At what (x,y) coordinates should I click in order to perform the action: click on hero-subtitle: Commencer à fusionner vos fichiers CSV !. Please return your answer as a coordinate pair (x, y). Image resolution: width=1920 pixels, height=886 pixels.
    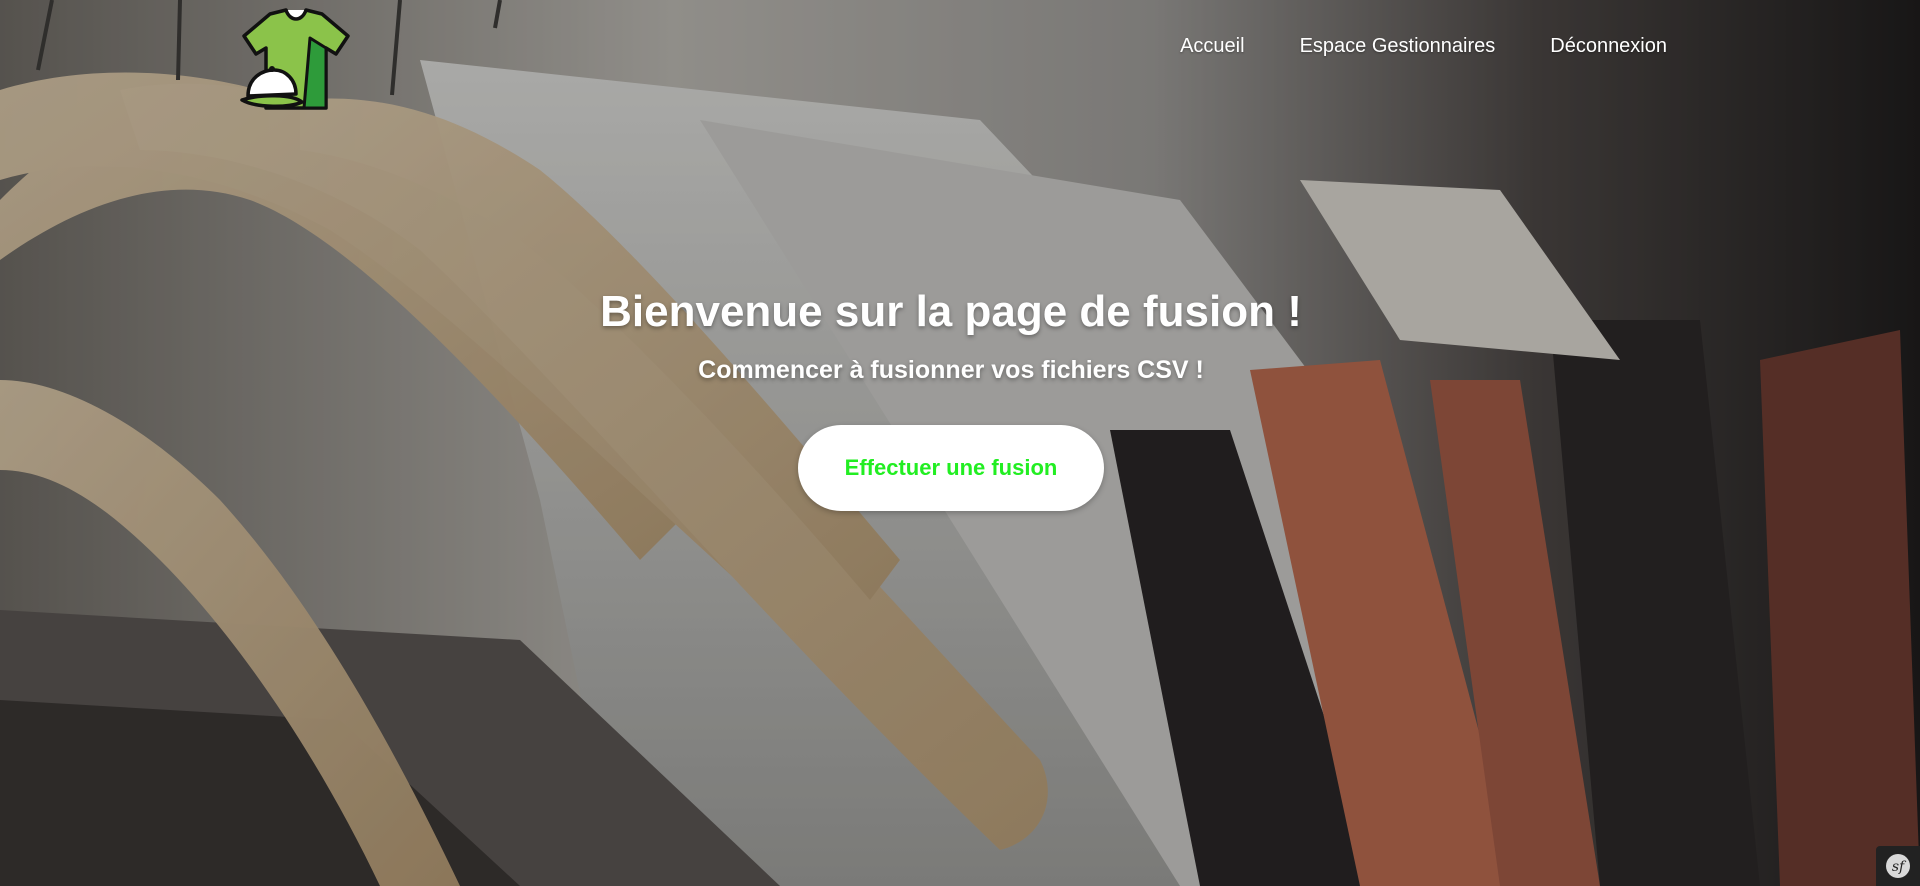
    Looking at the image, I should click on (951, 370).